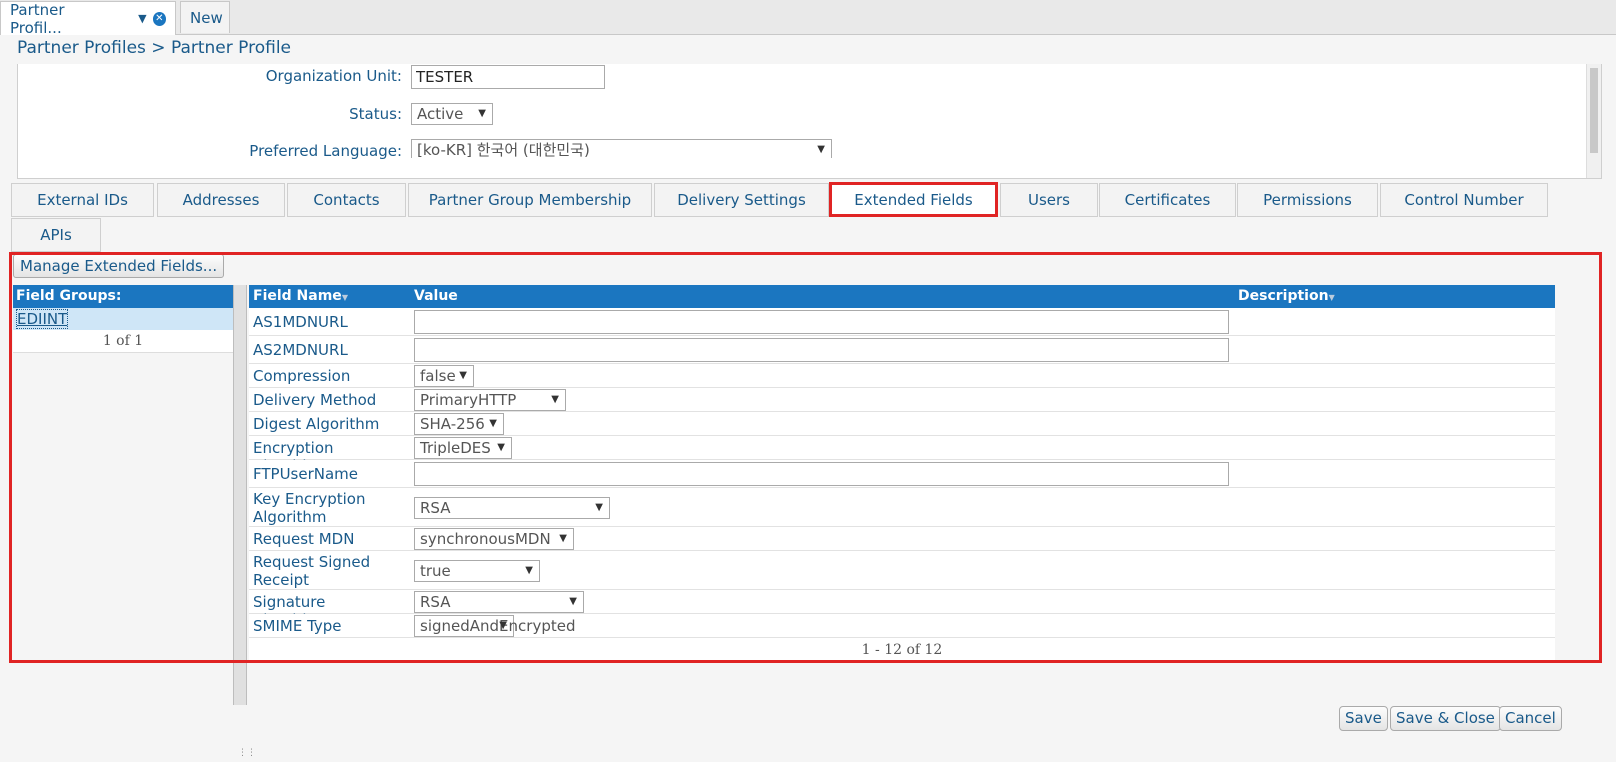 This screenshot has width=1616, height=762. What do you see at coordinates (902, 376) in the screenshot?
I see `table-row: Compression false ▼` at bounding box center [902, 376].